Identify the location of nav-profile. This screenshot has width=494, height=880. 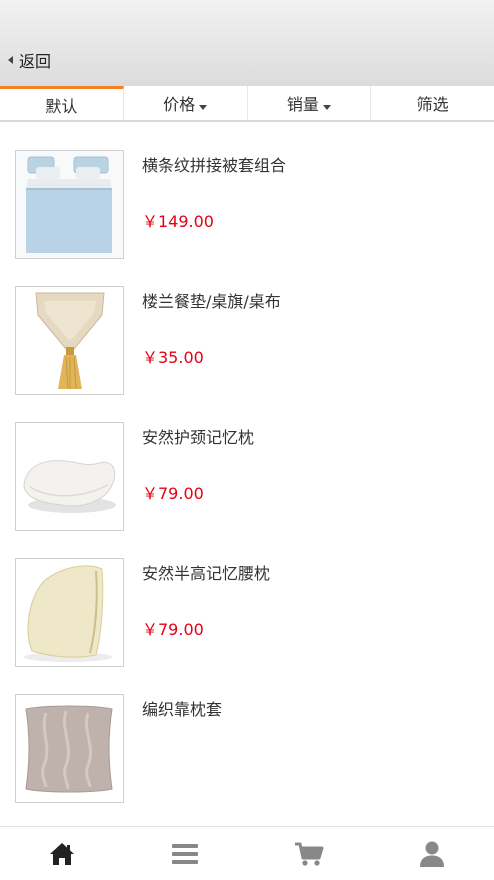
(432, 853).